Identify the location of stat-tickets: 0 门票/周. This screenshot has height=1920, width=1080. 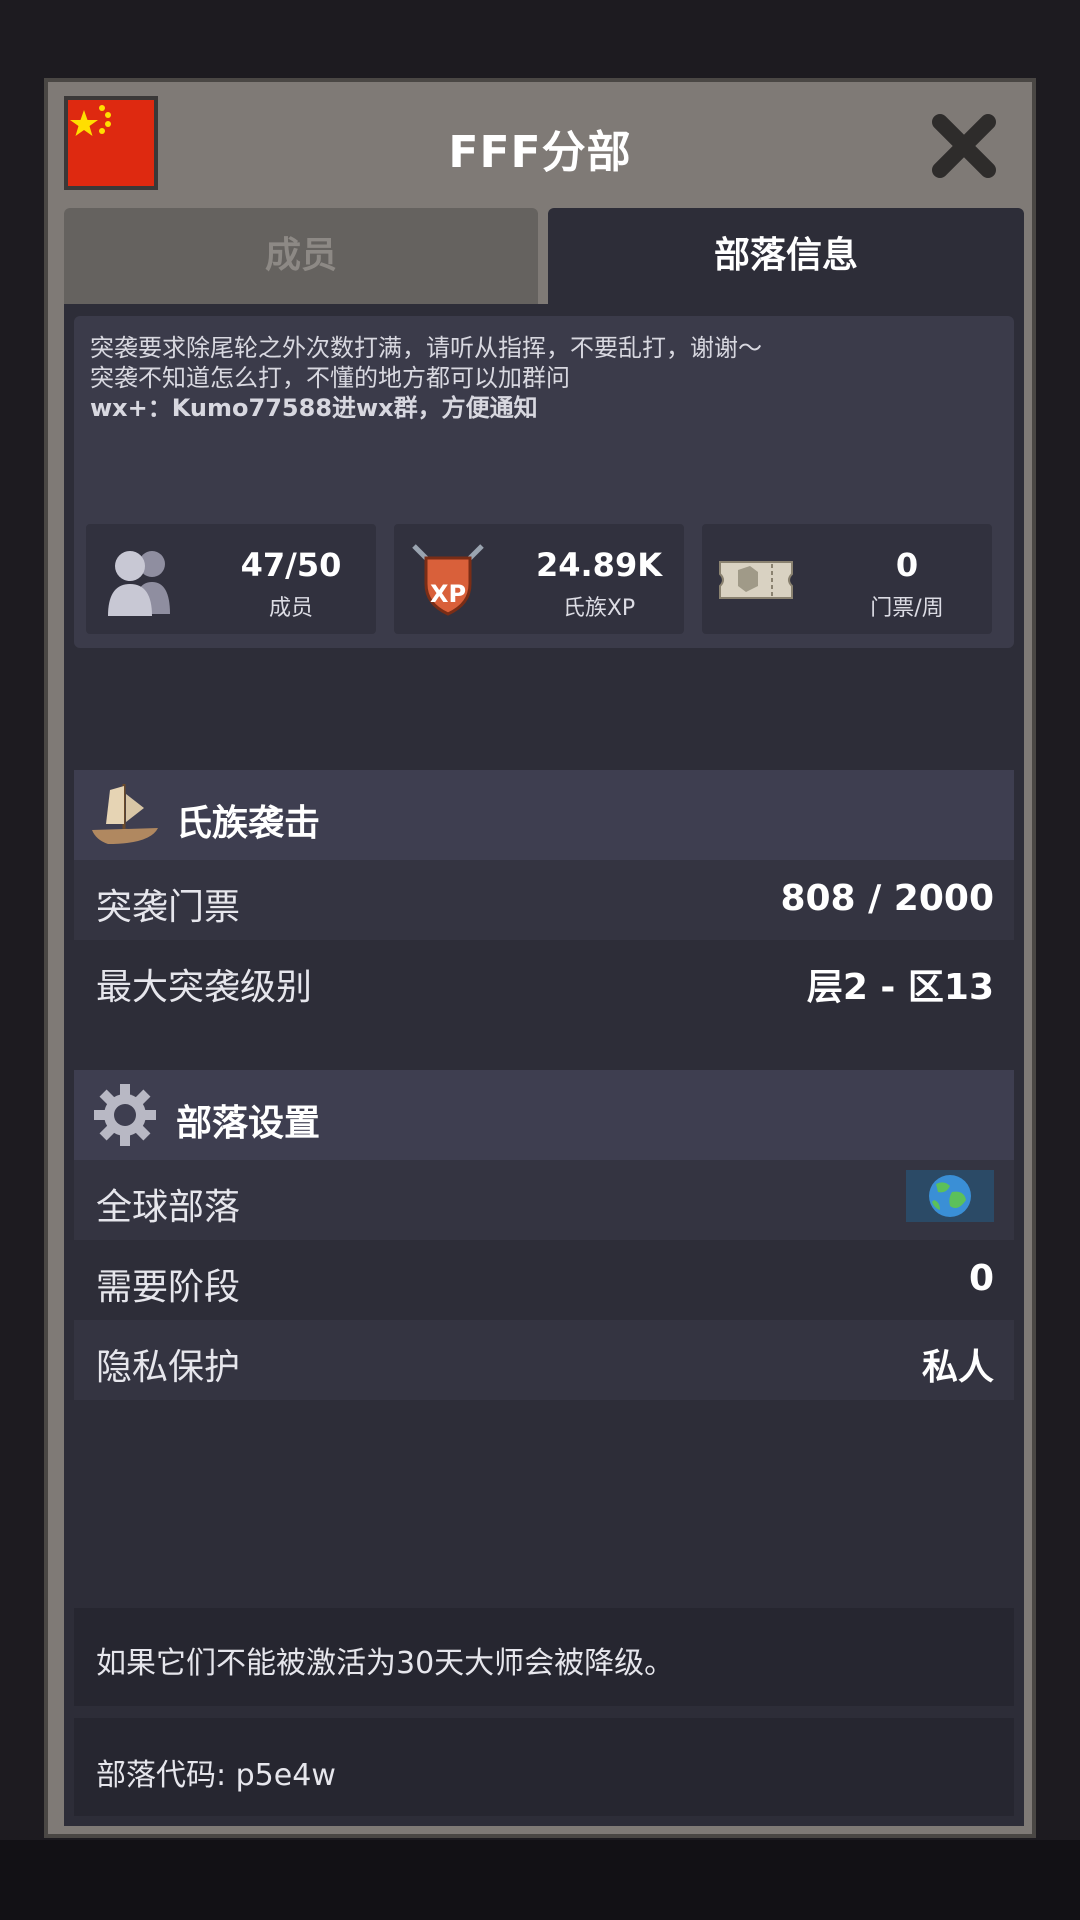
(847, 579).